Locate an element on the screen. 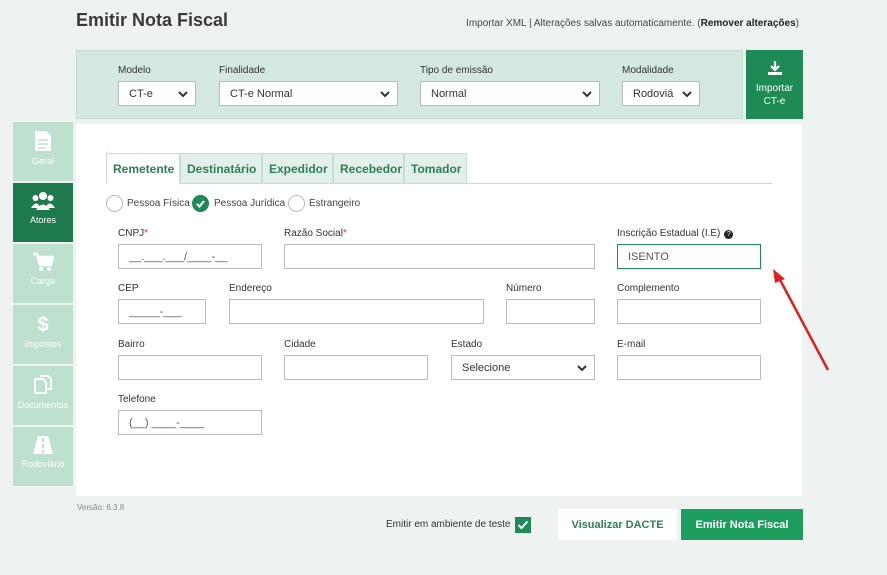 The image size is (887, 575). email-label: E-mail is located at coordinates (631, 344).